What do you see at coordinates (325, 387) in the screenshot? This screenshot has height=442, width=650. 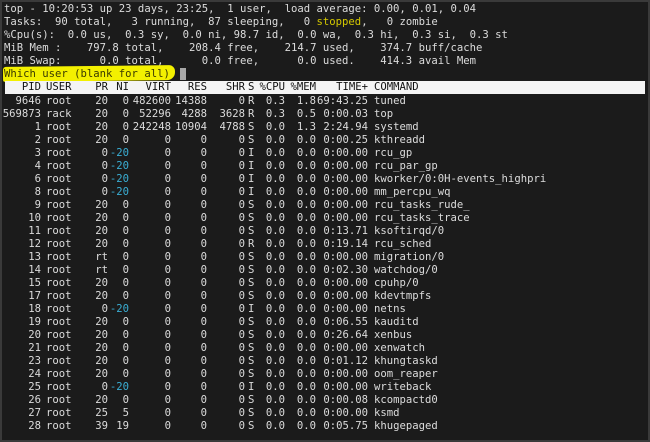 I see `process-row: 25 root 0 -20 0 0 0 I 0.0 0.0 0:00.00 writeback` at bounding box center [325, 387].